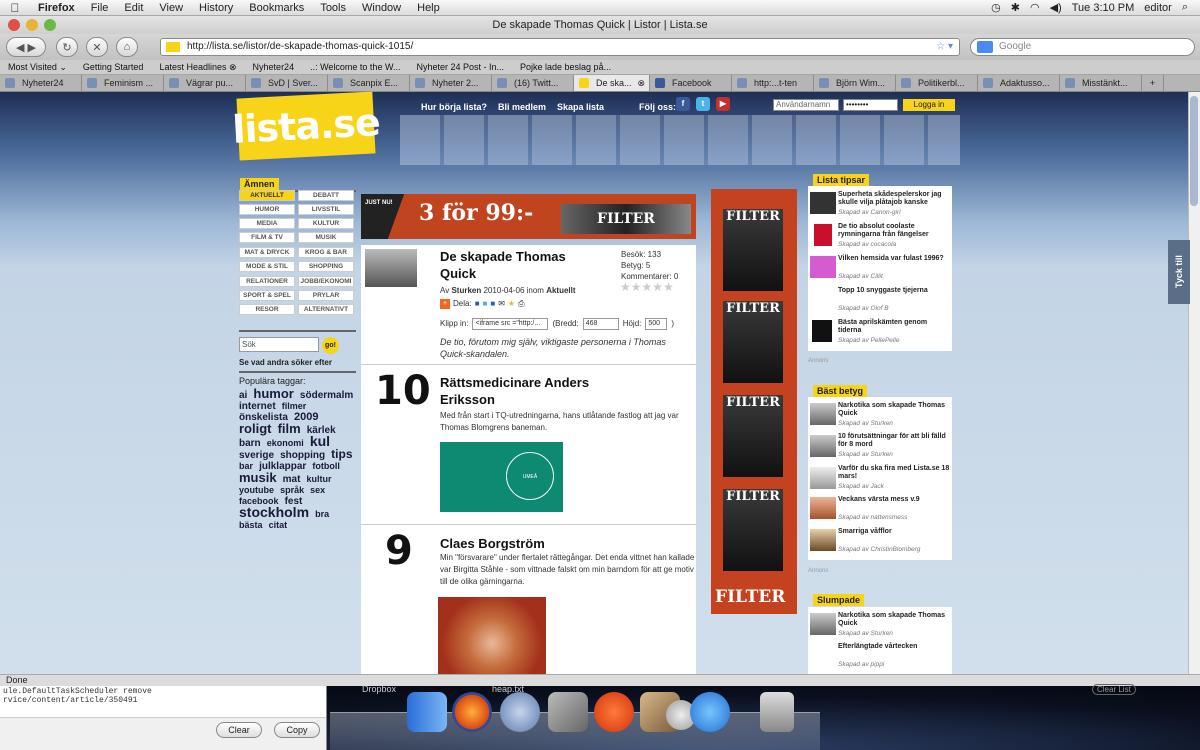 This screenshot has height=750, width=1200. I want to click on tag-link: tips, so click(341, 454).